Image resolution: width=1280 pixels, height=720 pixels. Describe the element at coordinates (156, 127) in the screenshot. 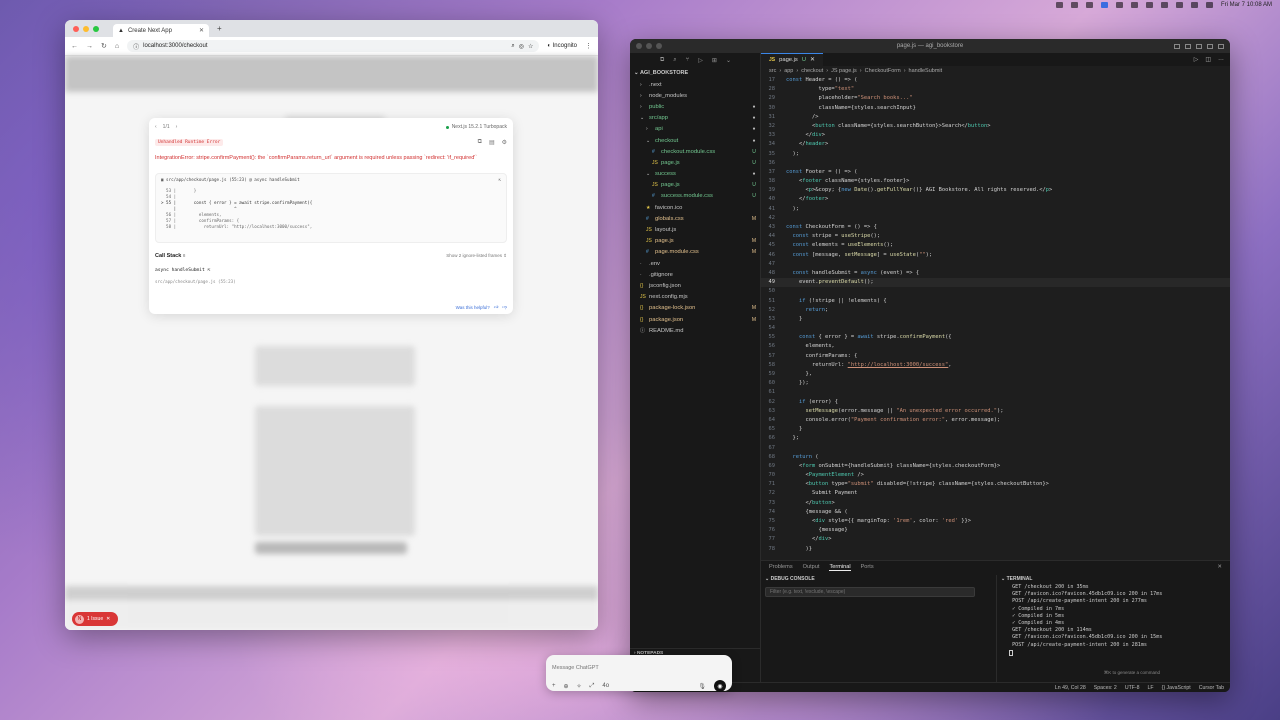

I see `prev-error-icon: ‹` at that location.